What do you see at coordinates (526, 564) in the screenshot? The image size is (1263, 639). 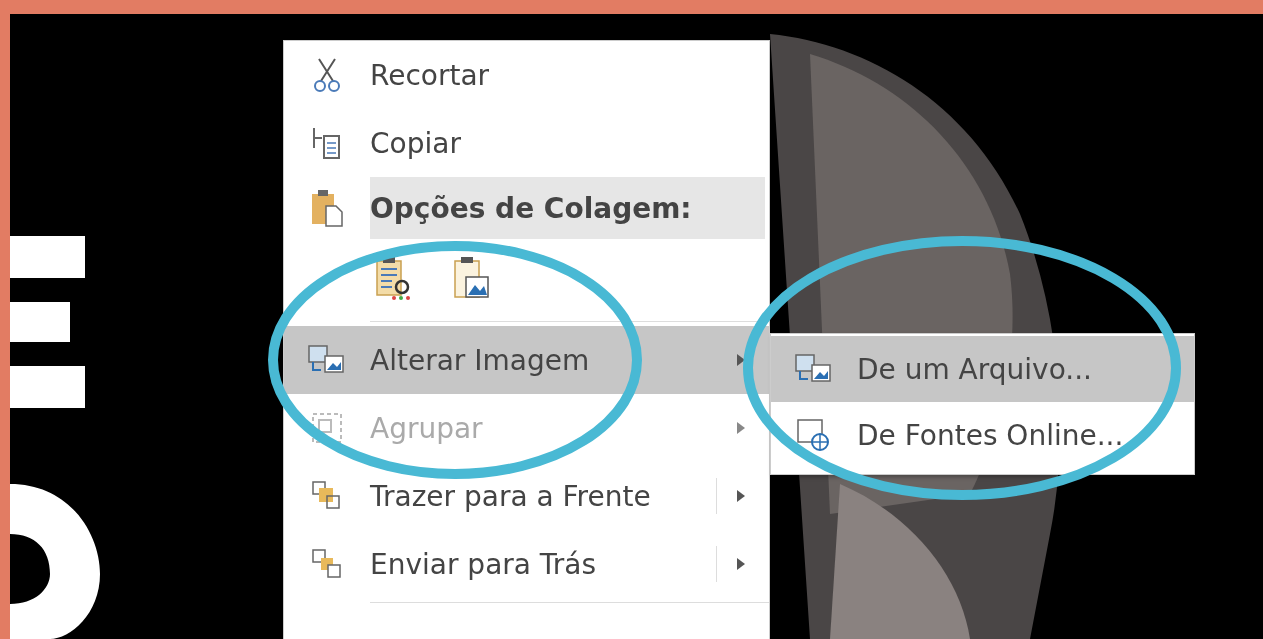 I see `menu-item: Enviar para Trás` at bounding box center [526, 564].